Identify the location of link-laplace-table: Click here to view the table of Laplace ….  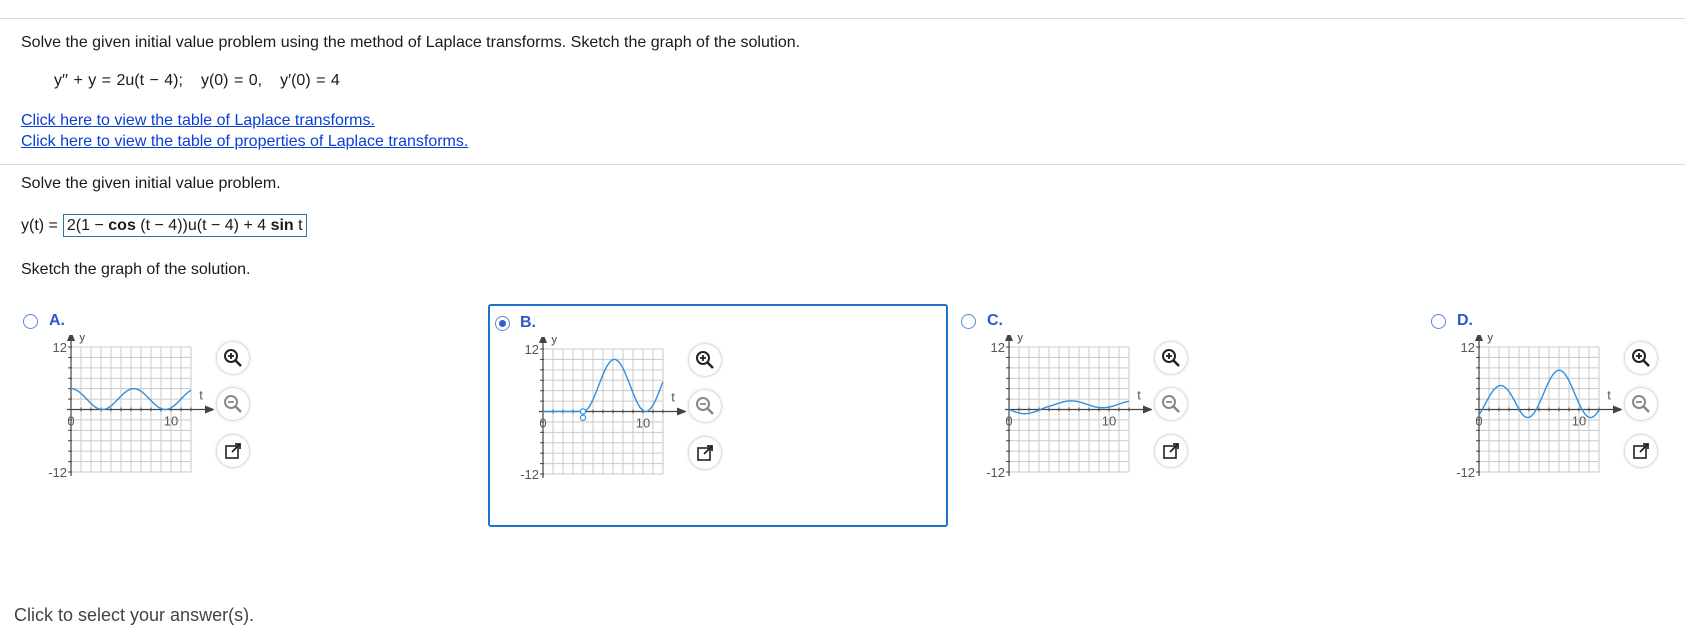
(198, 121).